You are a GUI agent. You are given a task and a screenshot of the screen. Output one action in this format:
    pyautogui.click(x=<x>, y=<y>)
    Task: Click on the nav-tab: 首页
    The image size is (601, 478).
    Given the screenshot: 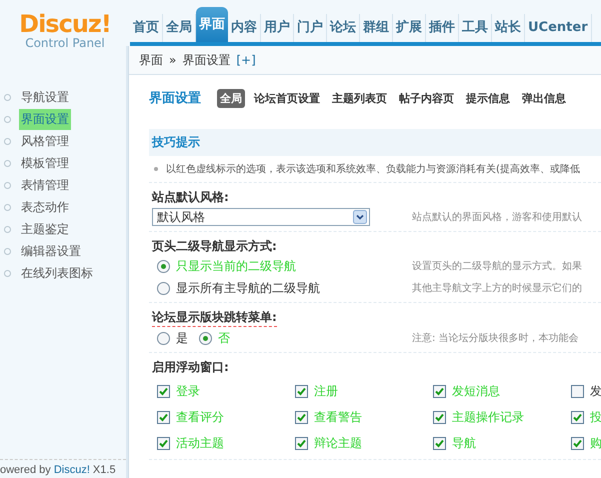 What is the action you would take?
    pyautogui.click(x=146, y=28)
    